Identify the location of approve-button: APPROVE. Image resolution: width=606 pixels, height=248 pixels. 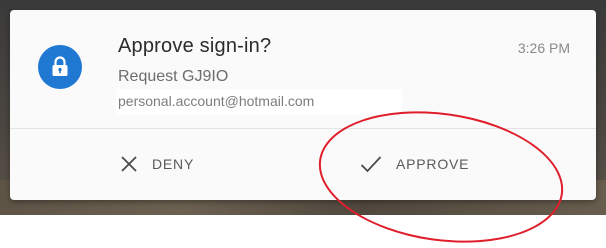
(414, 164).